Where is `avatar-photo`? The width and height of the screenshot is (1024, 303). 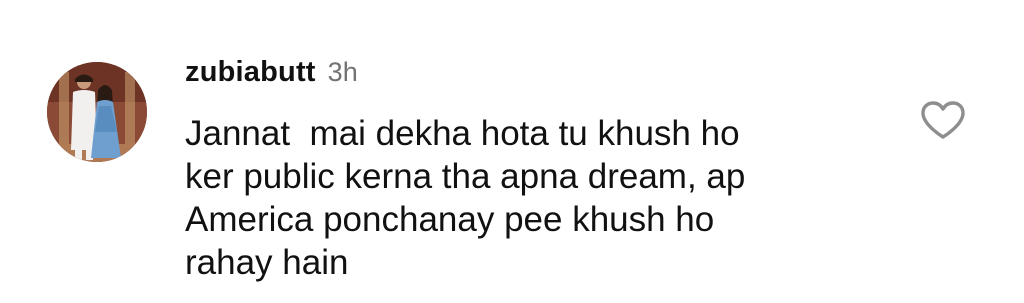 avatar-photo is located at coordinates (97, 112).